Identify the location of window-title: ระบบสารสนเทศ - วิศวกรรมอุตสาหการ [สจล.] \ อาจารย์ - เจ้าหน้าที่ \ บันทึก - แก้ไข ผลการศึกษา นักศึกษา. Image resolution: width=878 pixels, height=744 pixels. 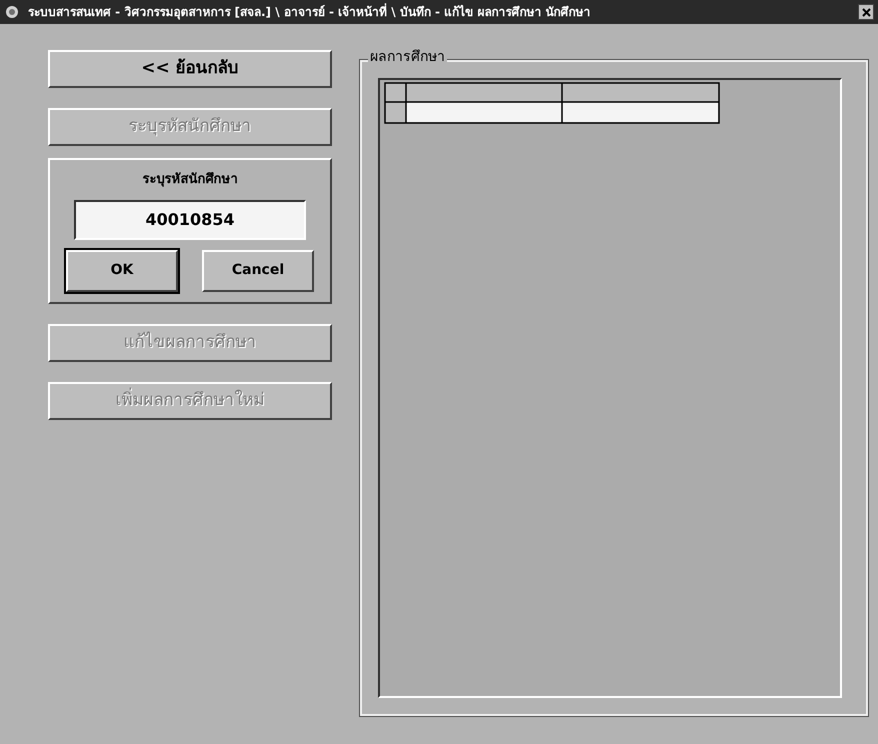
(310, 12).